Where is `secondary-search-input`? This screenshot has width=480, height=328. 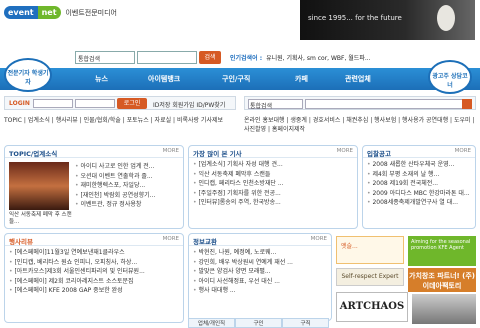
secondary-search-input is located at coordinates (385, 104).